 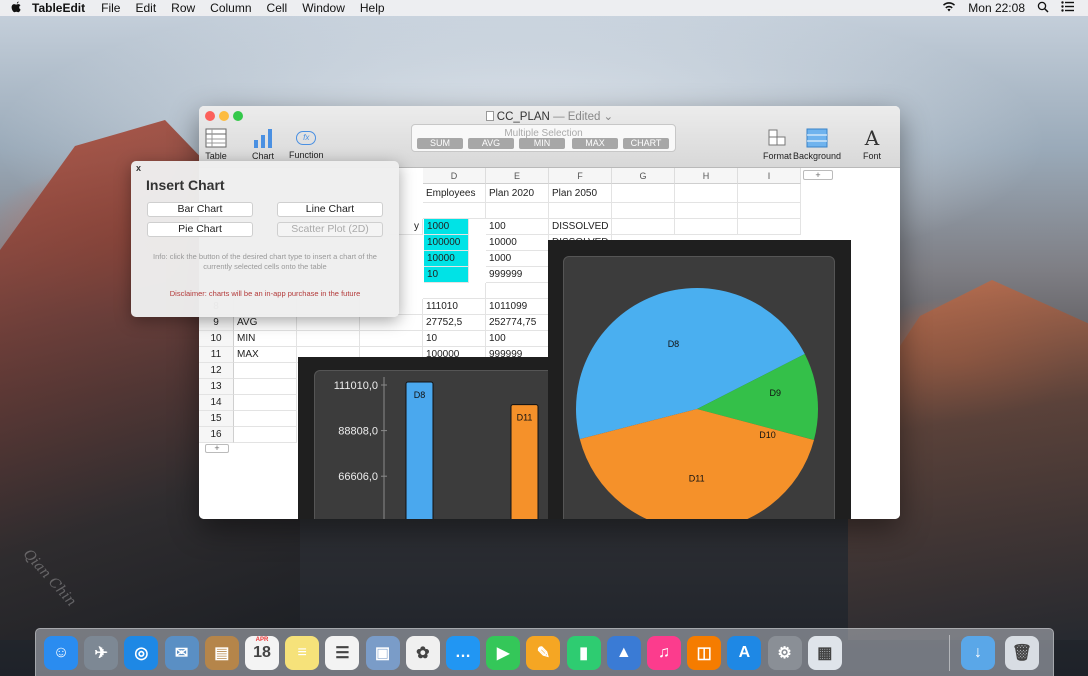 I want to click on toolbar-table-button: Table, so click(x=216, y=144).